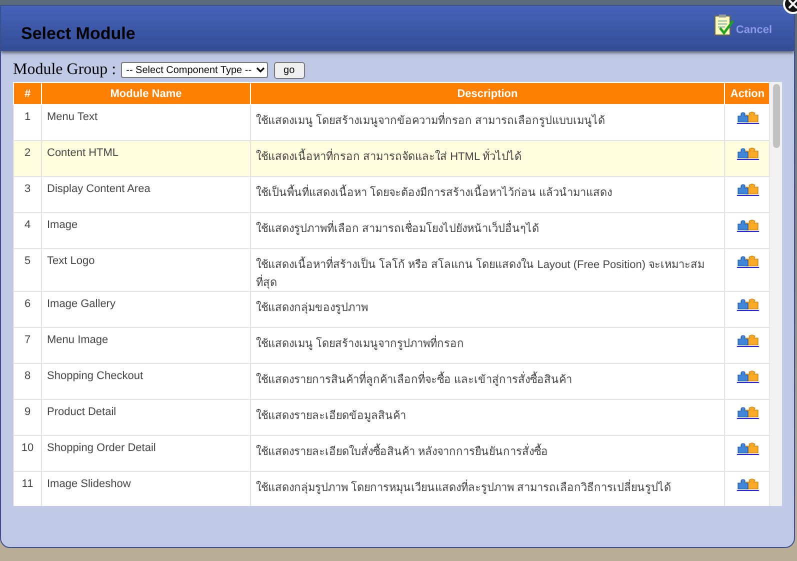 The image size is (797, 561). I want to click on table-row: 5 Text Logo ใช้แสดงเนื้อหาที่สร้างเป็น โลโก้ หรือ สโลแกน โดยแสดงใน Layout (Free Position) จะเหมาะสมที่สุด, so click(392, 270).